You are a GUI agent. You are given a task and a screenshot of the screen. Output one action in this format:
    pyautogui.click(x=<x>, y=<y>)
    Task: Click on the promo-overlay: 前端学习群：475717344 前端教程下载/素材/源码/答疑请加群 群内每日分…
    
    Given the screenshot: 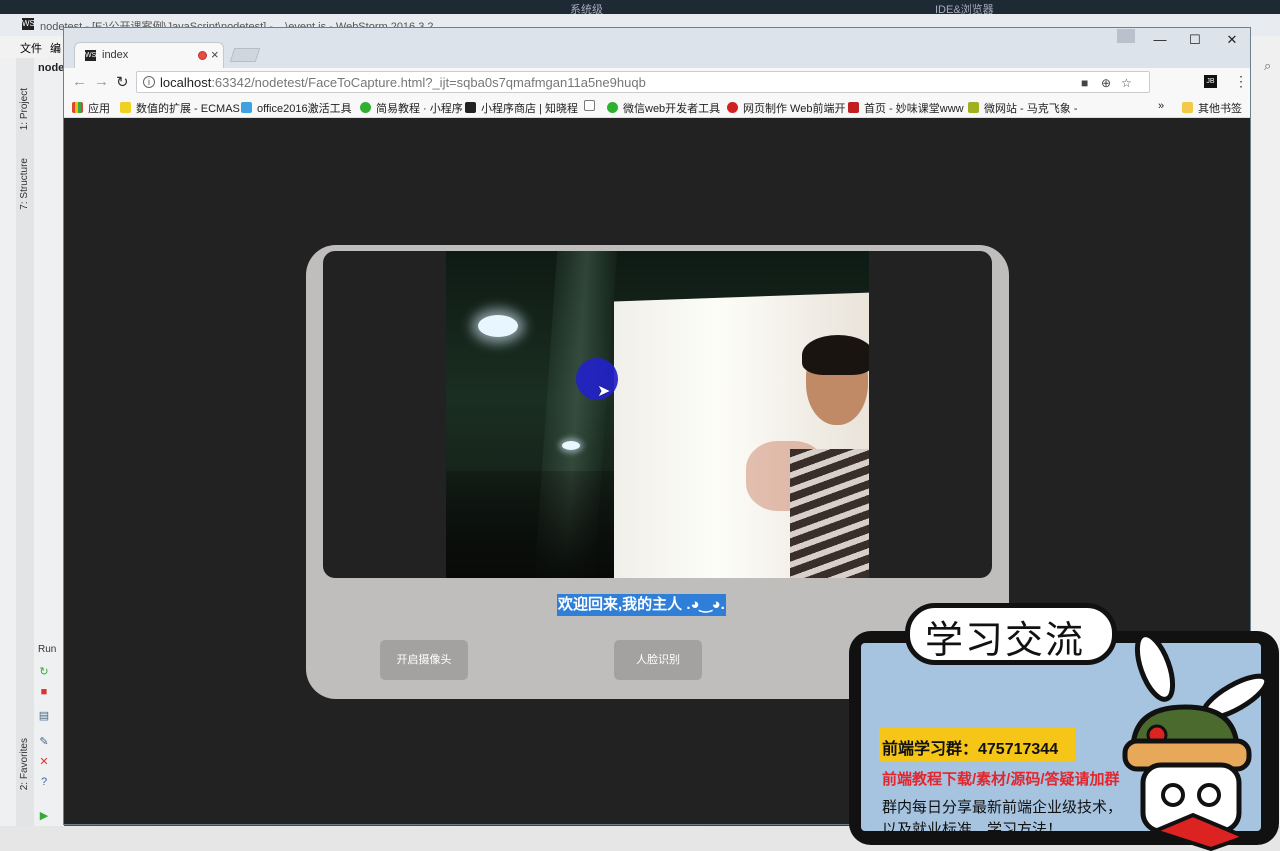 What is the action you would take?
    pyautogui.click(x=1061, y=727)
    